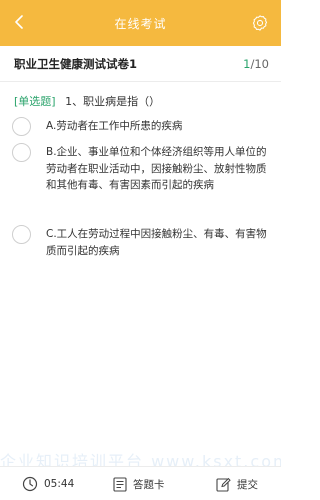 The image size is (320, 500). Describe the element at coordinates (59, 484) in the screenshot. I see `timer-value: 05:44` at that location.